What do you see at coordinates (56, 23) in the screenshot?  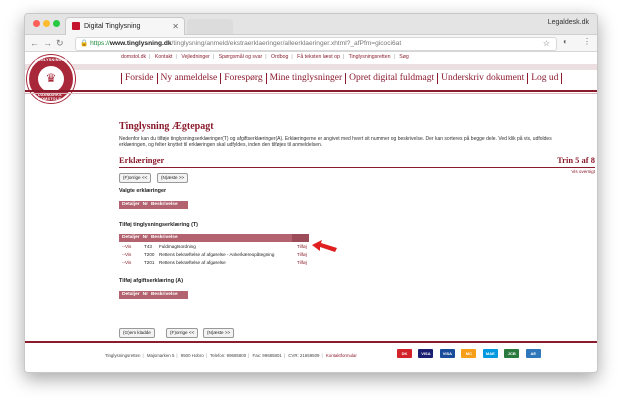 I see `maximize-window-icon` at bounding box center [56, 23].